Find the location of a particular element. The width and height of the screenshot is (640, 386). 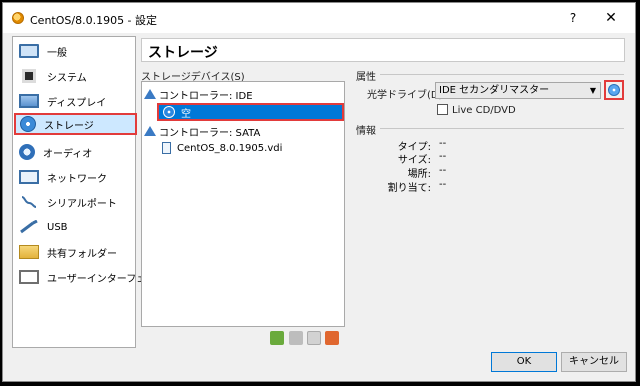

tree-controller-sata: コントローラー: SATA is located at coordinates (202, 131).